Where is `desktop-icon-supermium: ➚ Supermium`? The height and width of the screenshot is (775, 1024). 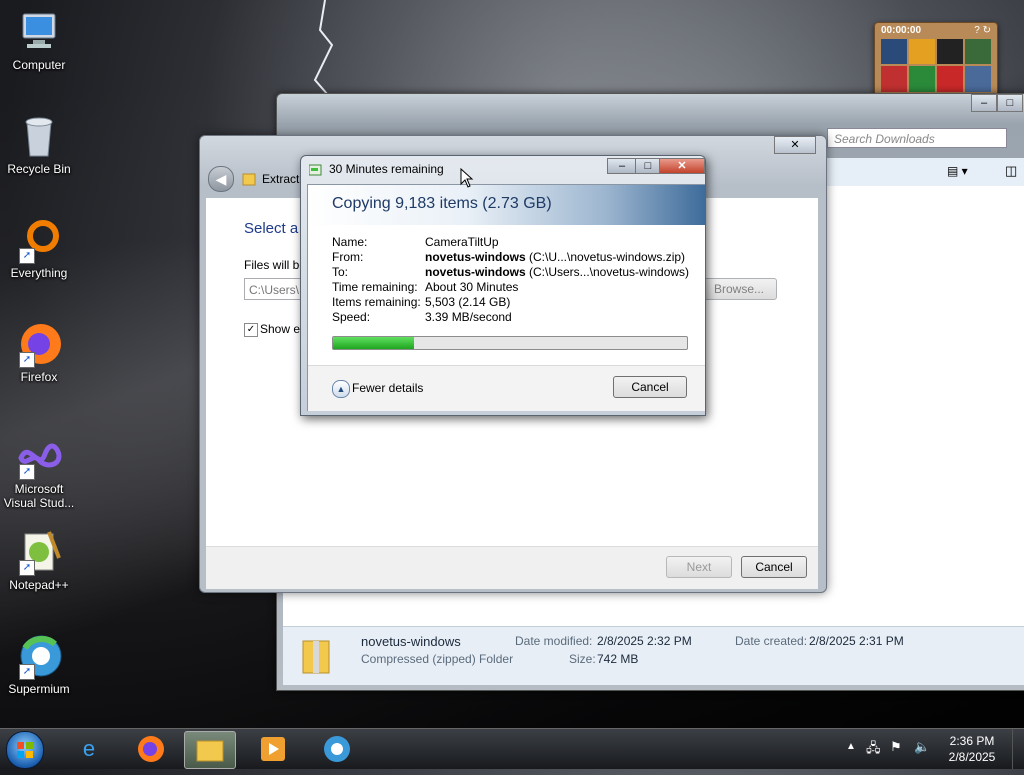
desktop-icon-supermium: ➚ Supermium is located at coordinates (39, 664).